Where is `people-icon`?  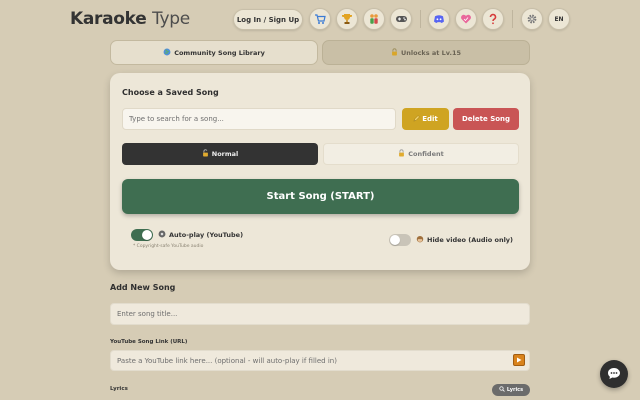 people-icon is located at coordinates (374, 19).